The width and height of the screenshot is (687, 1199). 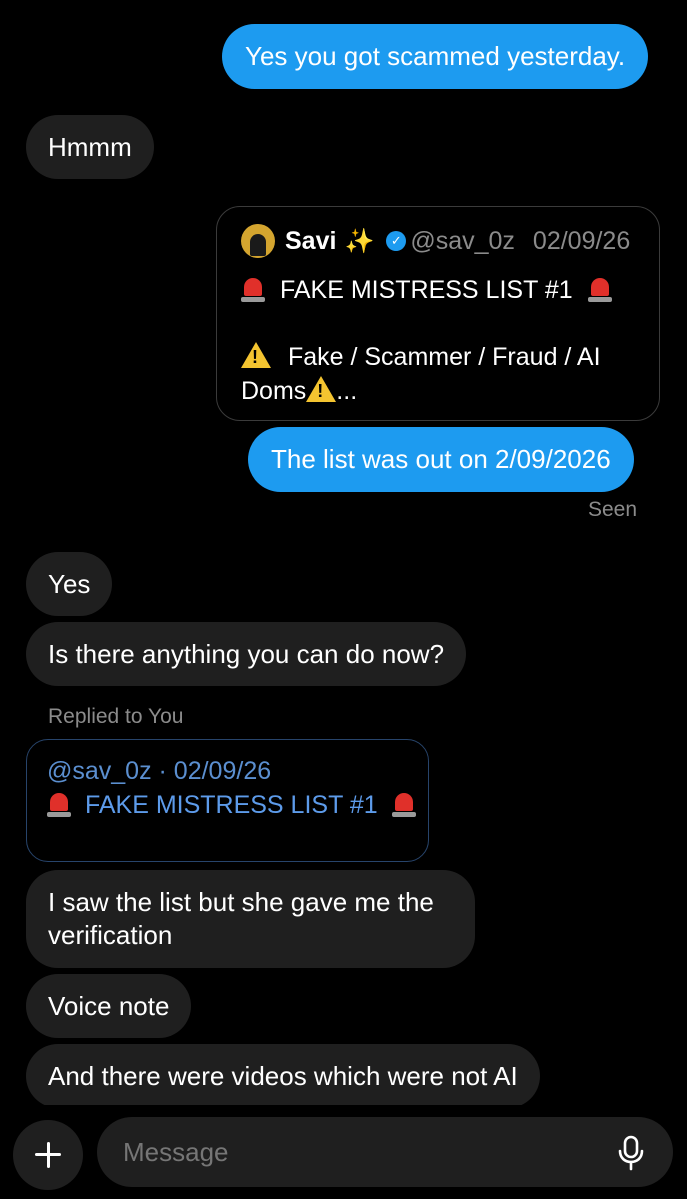 I want to click on message-text: Voice note, so click(x=109, y=1005).